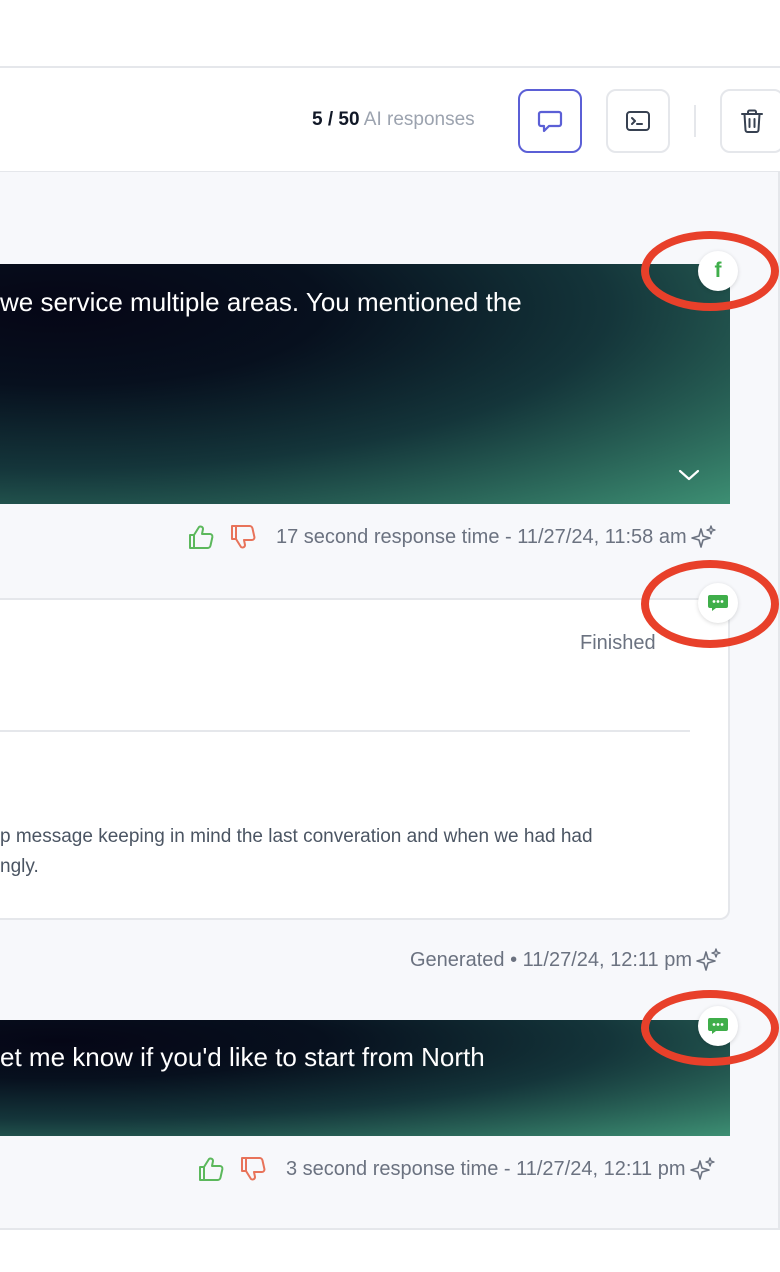 This screenshot has width=780, height=1272. I want to click on delete-button, so click(750, 121).